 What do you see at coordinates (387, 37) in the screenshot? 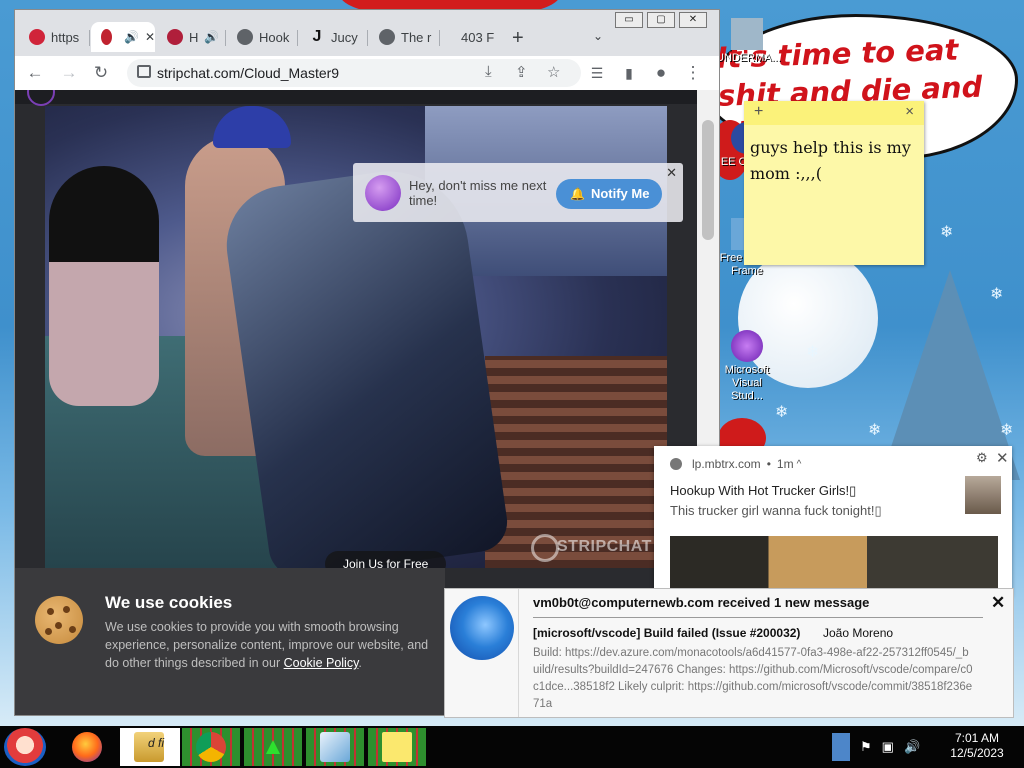
I see `globe-icon` at bounding box center [387, 37].